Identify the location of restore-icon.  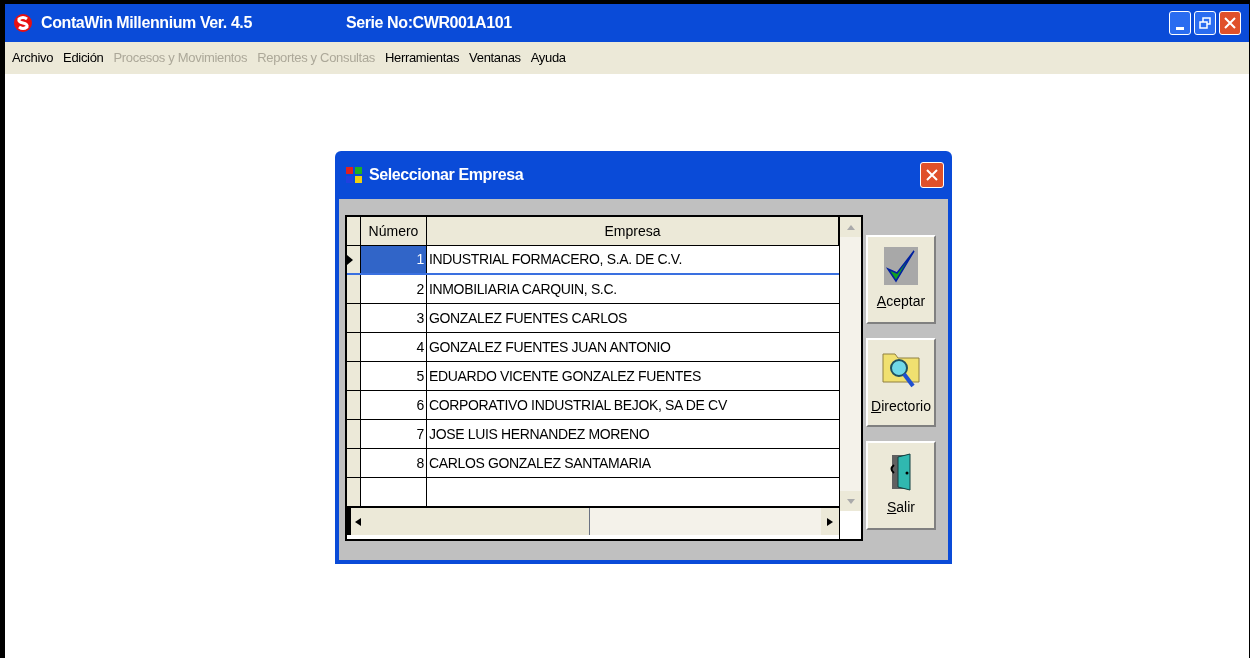
(1205, 23).